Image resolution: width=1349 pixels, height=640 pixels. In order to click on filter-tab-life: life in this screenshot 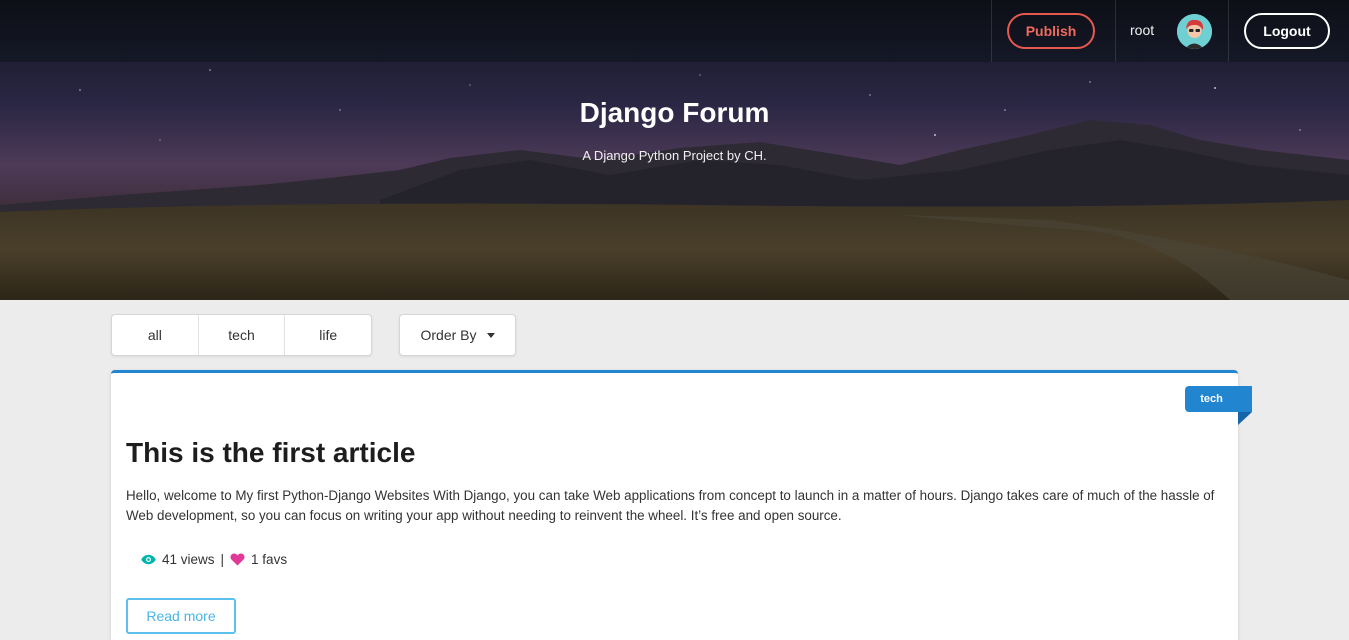, I will do `click(328, 335)`.